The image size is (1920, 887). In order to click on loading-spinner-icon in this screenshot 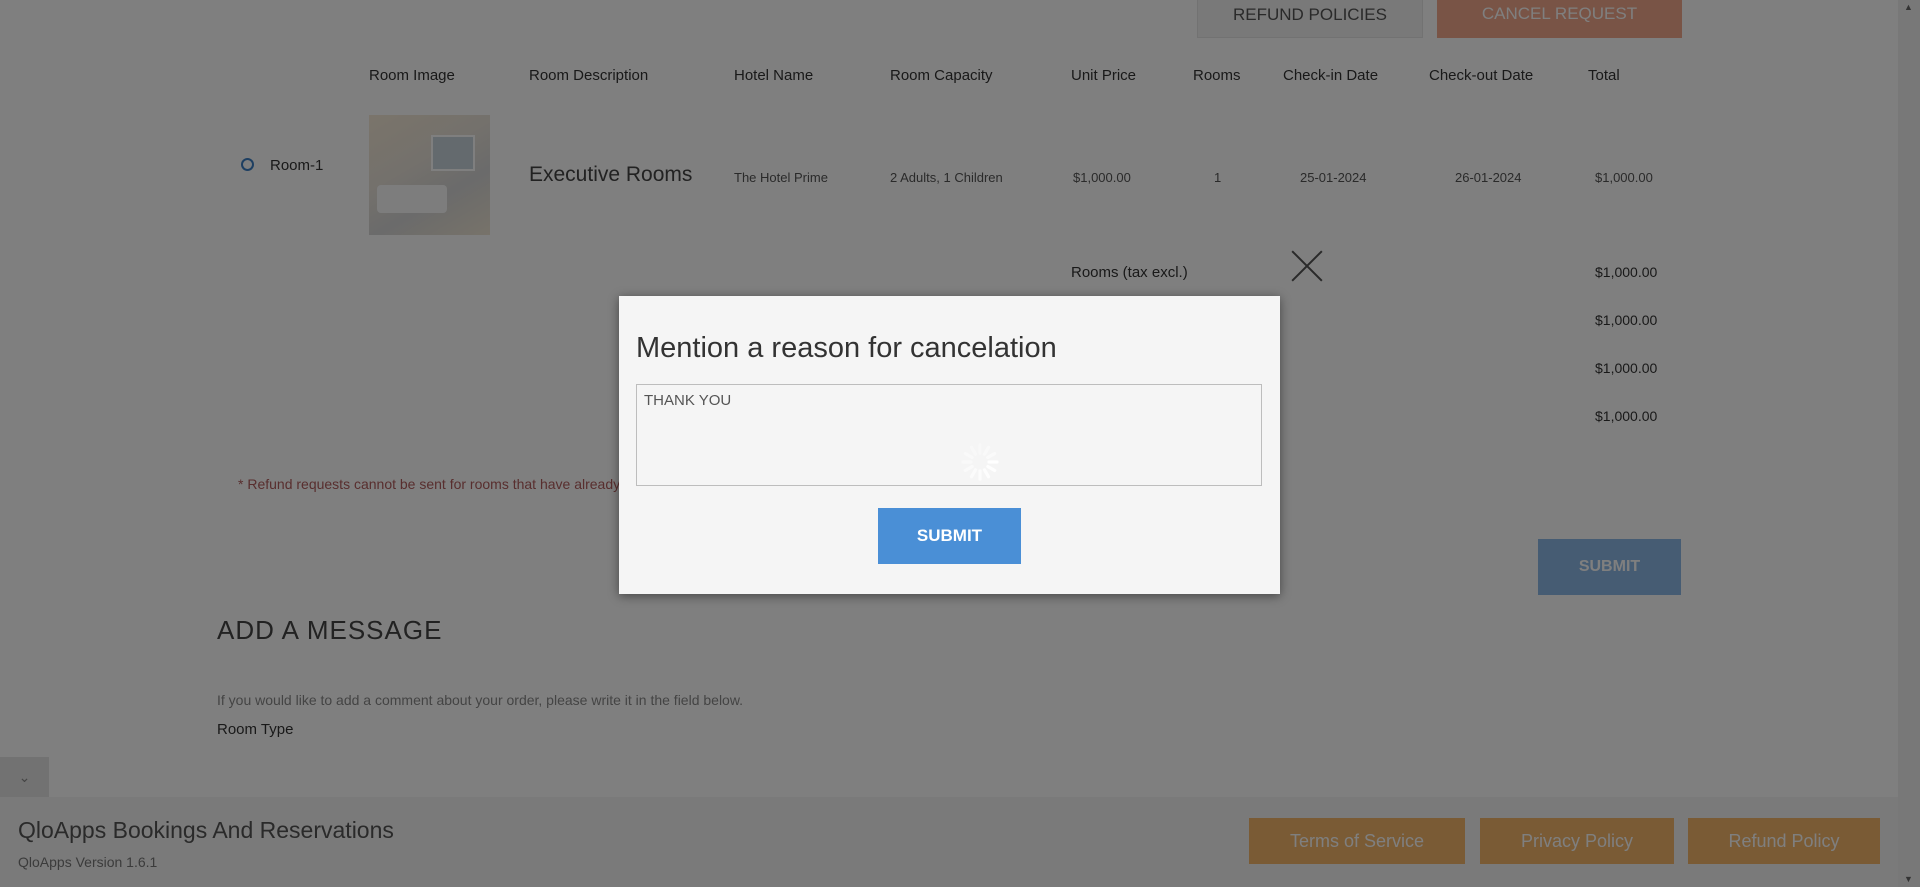, I will do `click(980, 462)`.